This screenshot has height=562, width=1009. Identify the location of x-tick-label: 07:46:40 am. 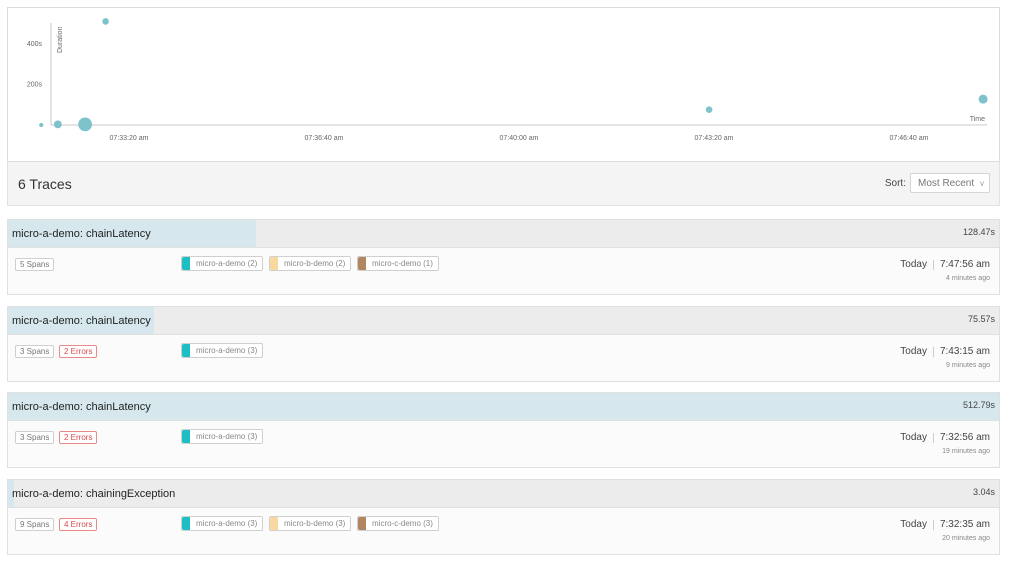
(909, 138).